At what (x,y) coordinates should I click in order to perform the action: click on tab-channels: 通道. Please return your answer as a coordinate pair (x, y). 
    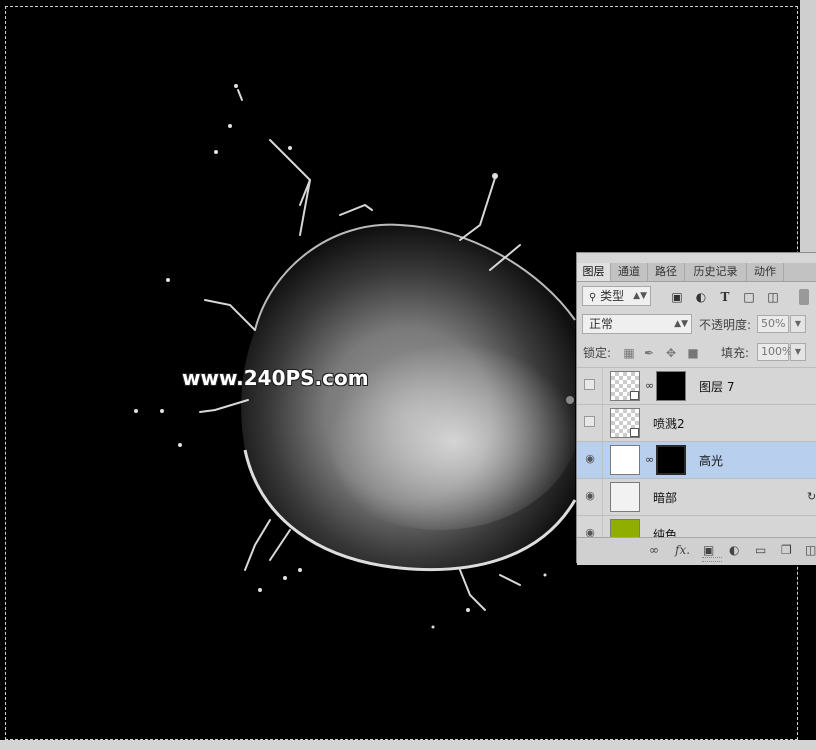
    Looking at the image, I should click on (629, 272).